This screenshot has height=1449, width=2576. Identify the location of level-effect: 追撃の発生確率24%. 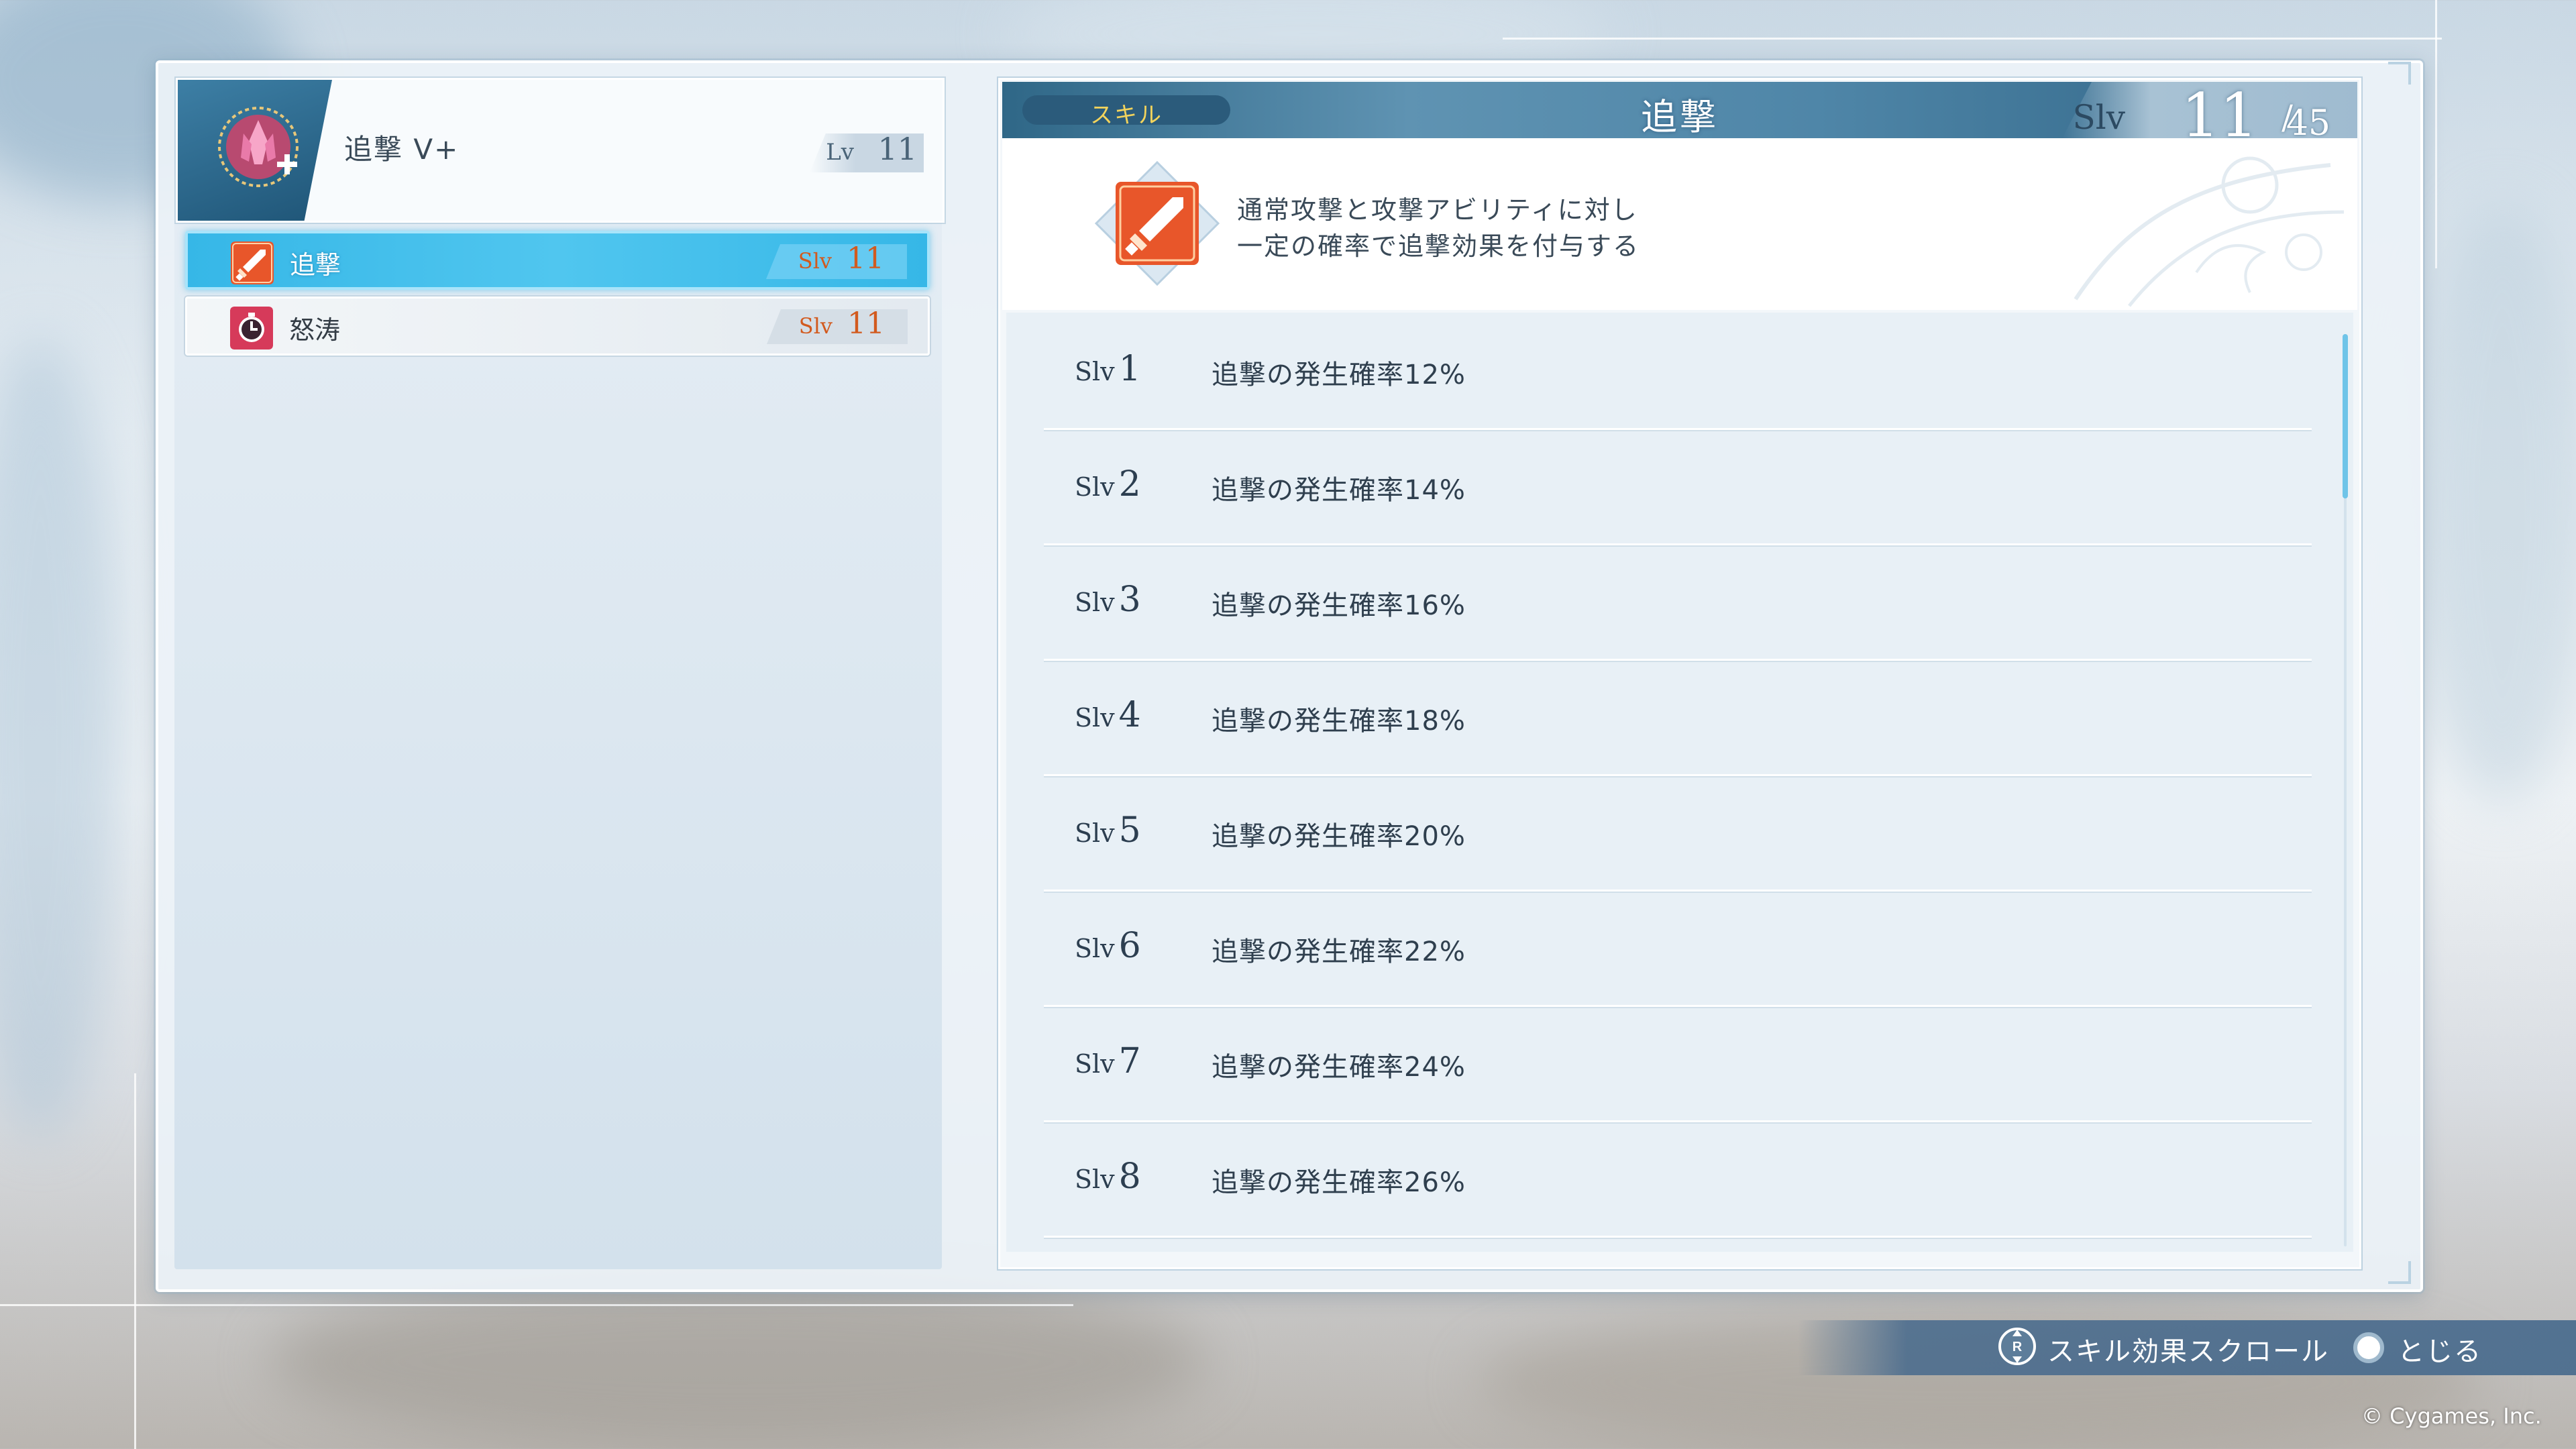
(1339, 1067).